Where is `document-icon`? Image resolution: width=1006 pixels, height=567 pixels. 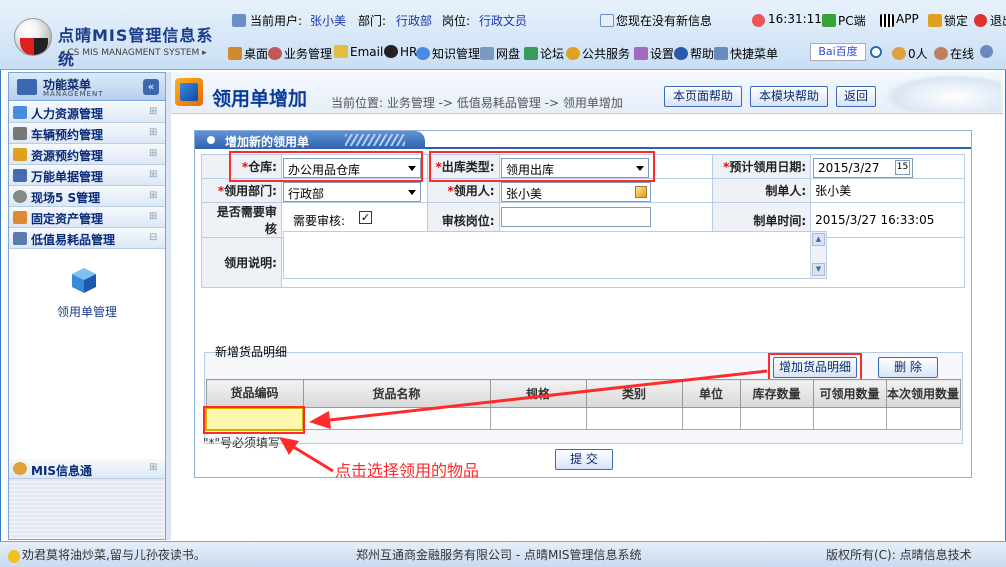 document-icon is located at coordinates (20, 175).